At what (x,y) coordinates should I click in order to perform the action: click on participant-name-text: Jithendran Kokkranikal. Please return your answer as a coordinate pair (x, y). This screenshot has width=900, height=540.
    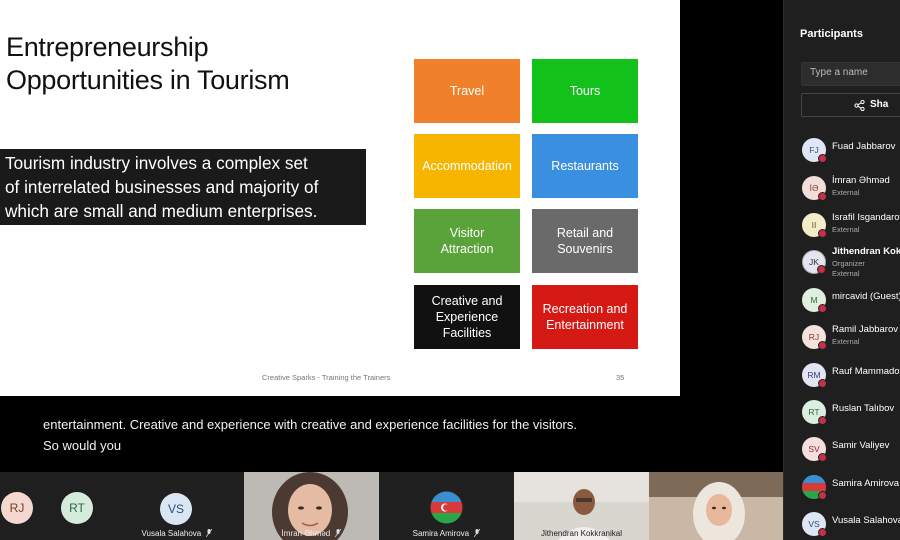
    Looking at the image, I should click on (581, 533).